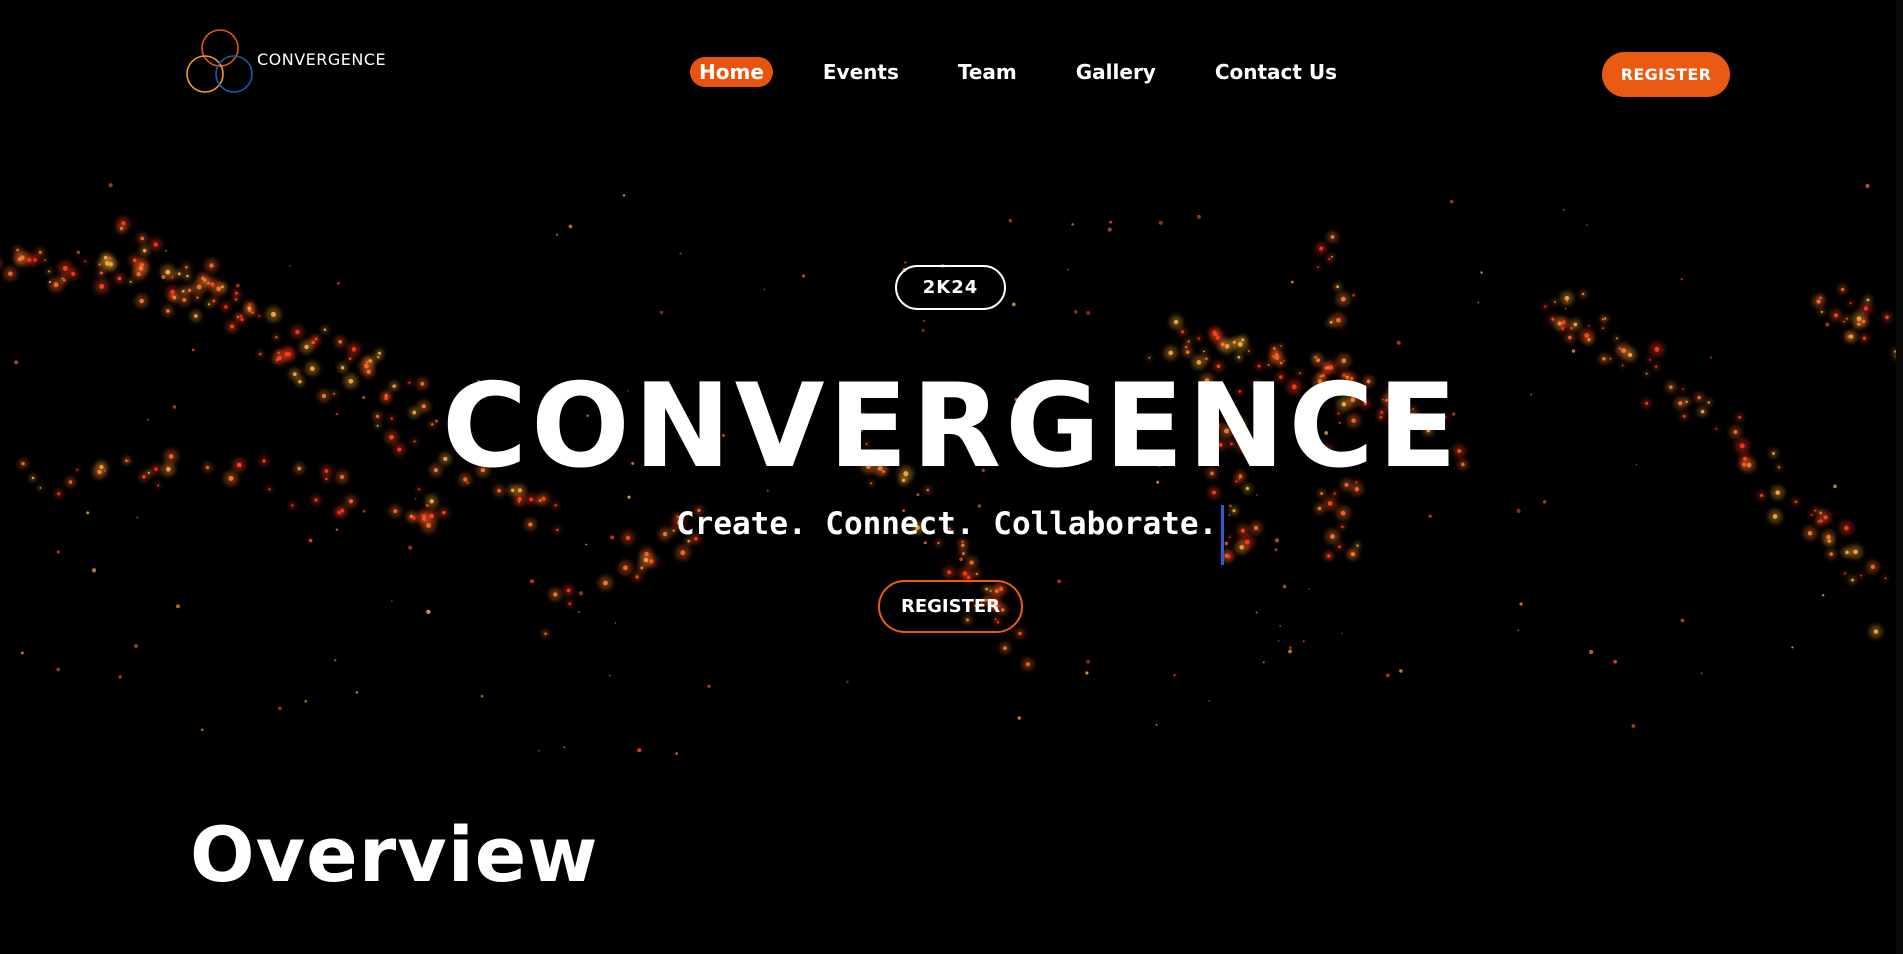  Describe the element at coordinates (951, 426) in the screenshot. I see `hero-title: CONVERGENCE` at that location.